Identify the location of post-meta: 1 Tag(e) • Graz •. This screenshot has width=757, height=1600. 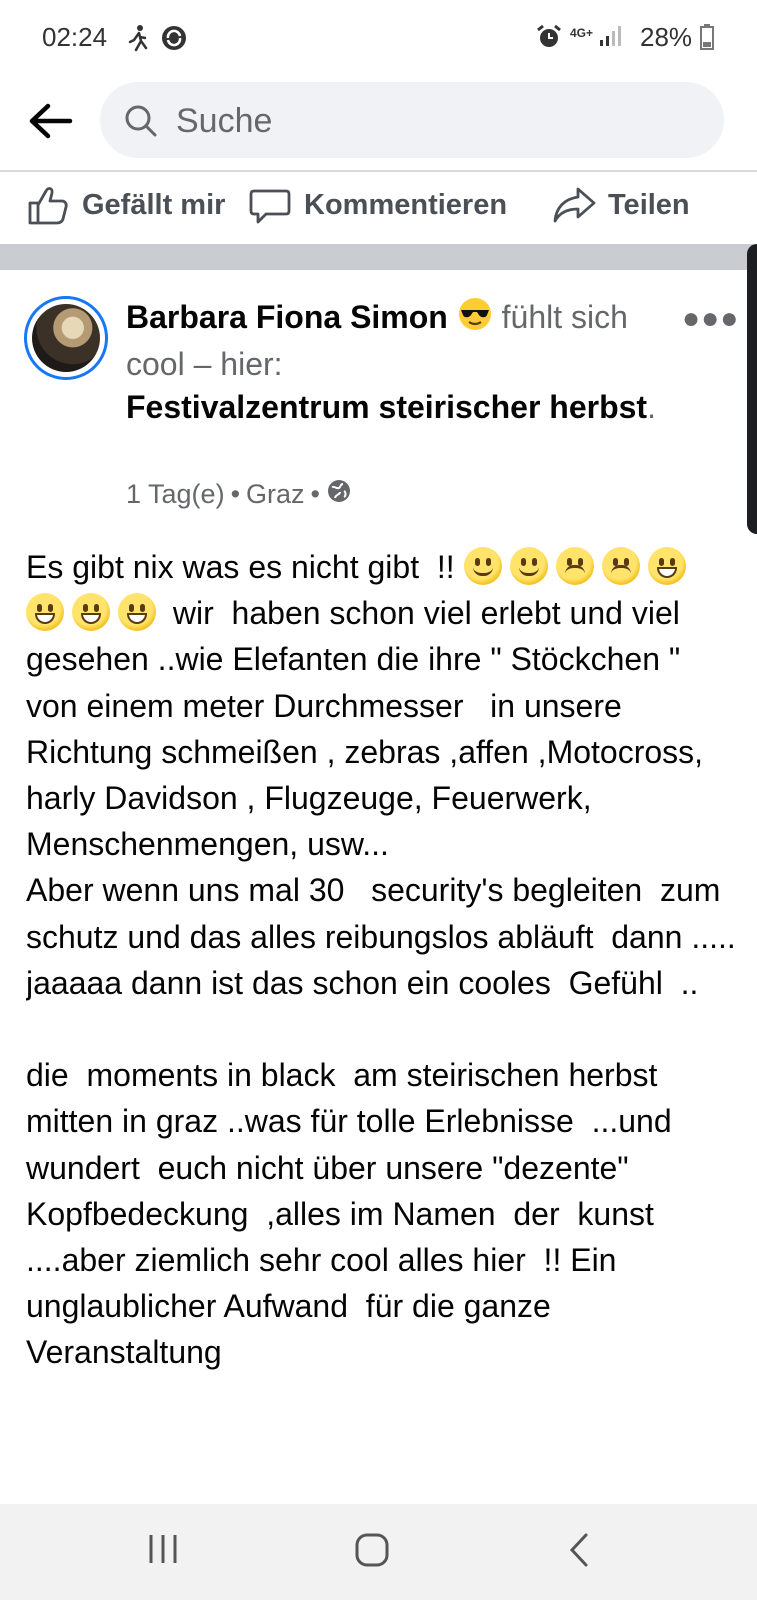
(242, 494).